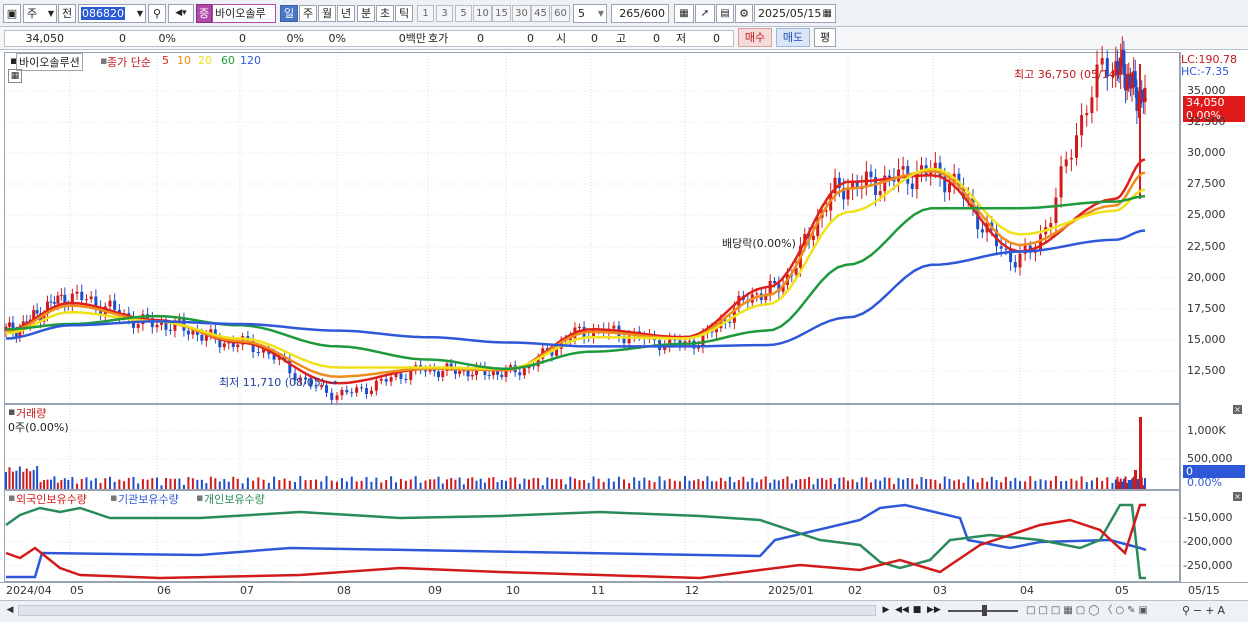  Describe the element at coordinates (1101, 610) in the screenshot. I see `chart-shape-tools: □□□▦▢◯〈○✎▣` at that location.